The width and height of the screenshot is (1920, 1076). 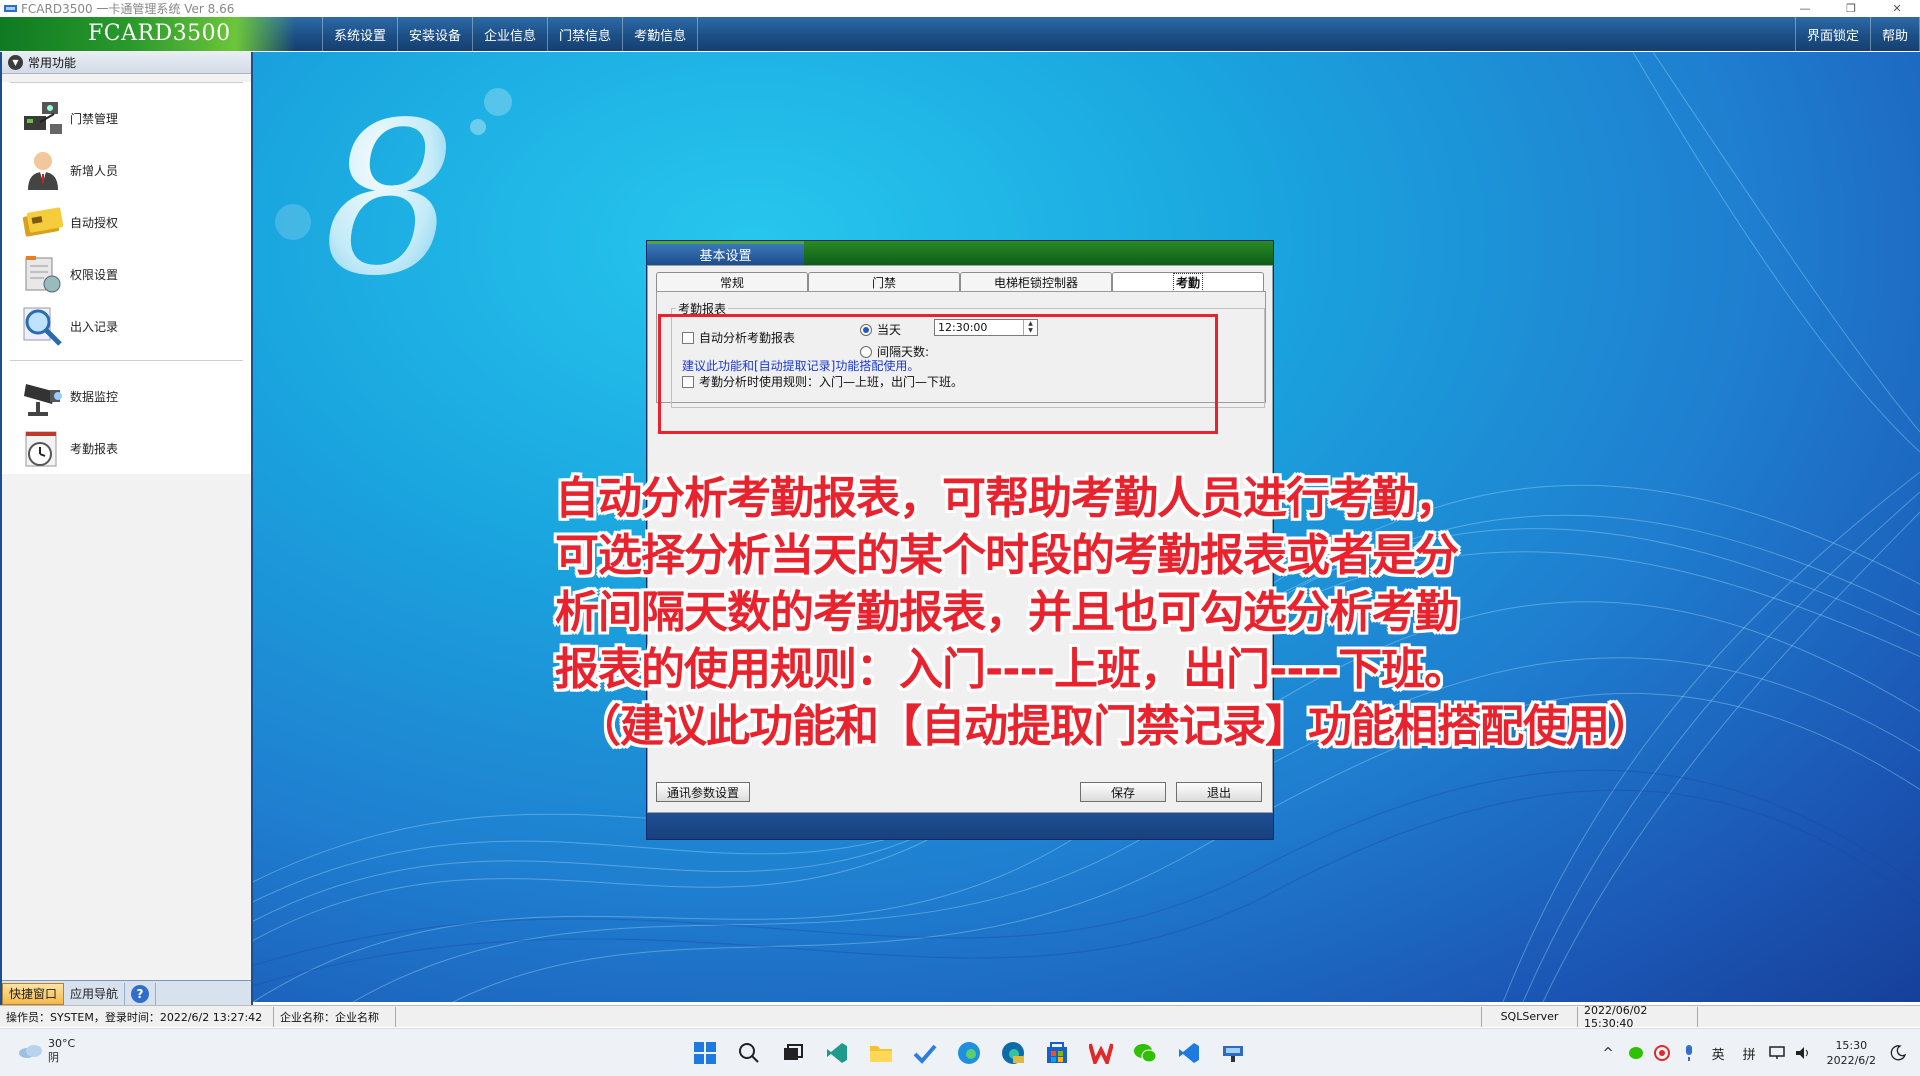 I want to click on network-icon, so click(x=1777, y=1053).